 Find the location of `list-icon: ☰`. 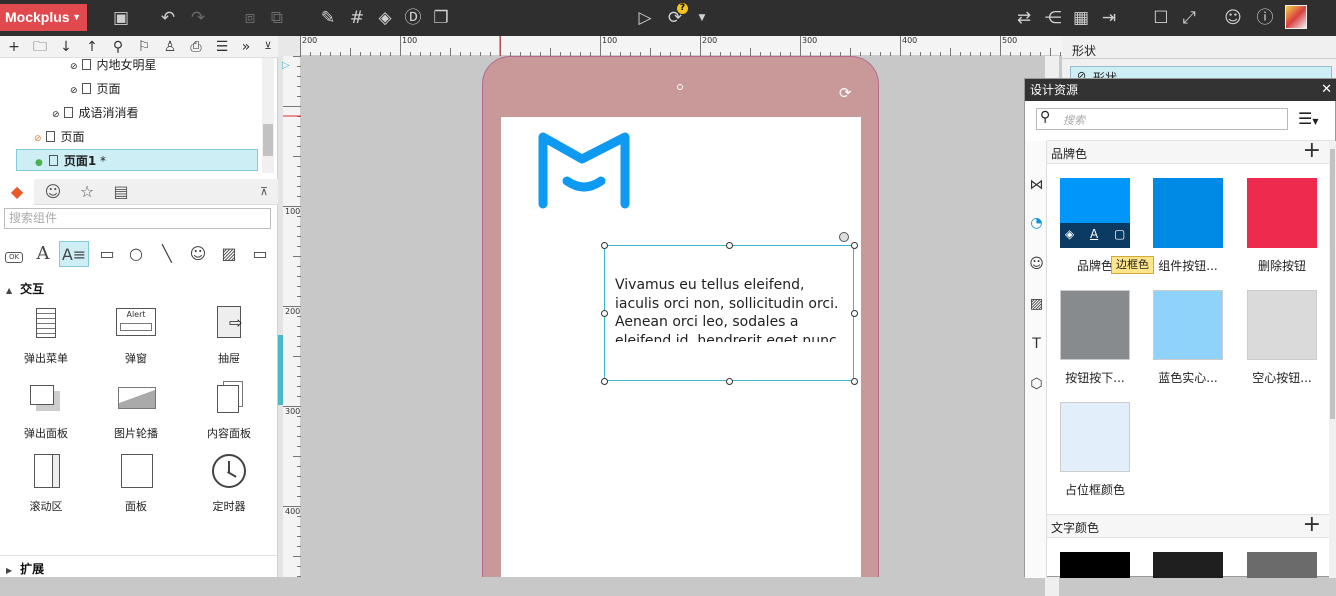

list-icon: ☰ is located at coordinates (222, 47).